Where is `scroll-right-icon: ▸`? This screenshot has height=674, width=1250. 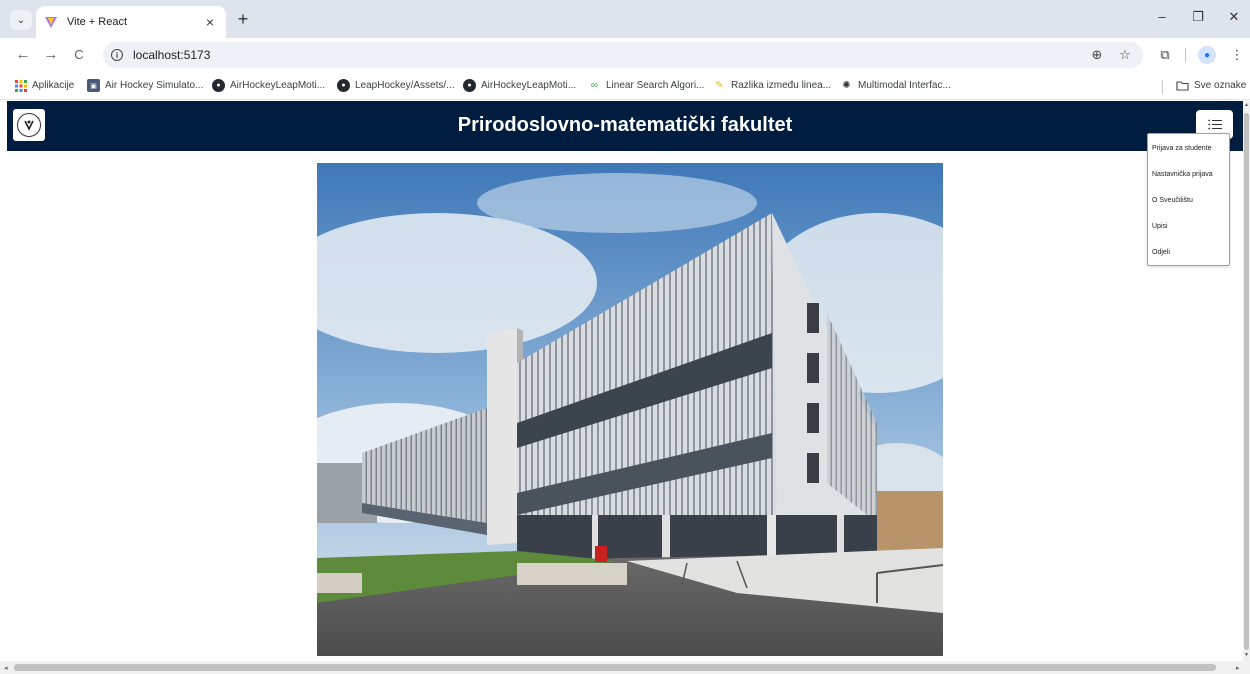 scroll-right-icon: ▸ is located at coordinates (1238, 668).